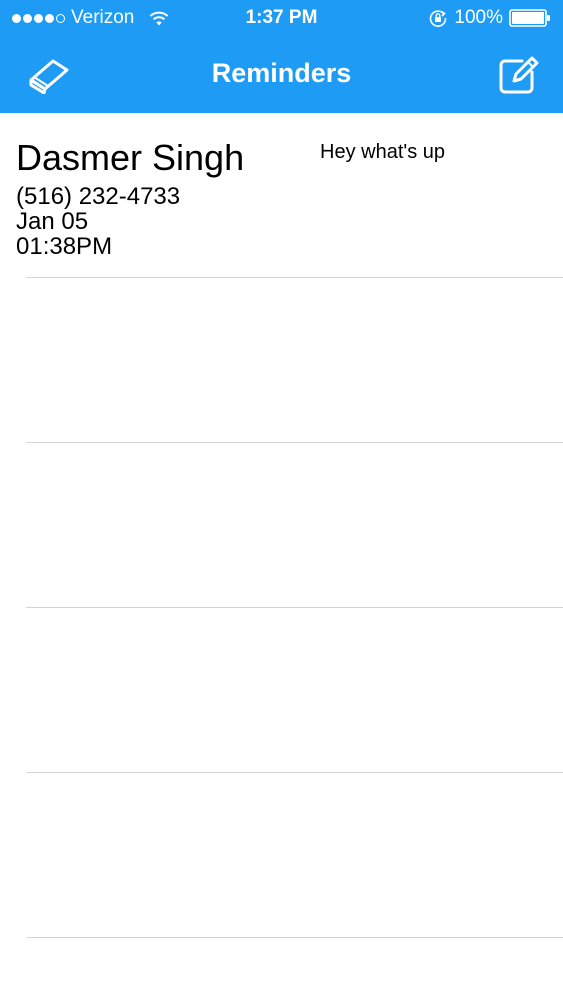 Image resolution: width=563 pixels, height=1000 pixels. Describe the element at coordinates (478, 17) in the screenshot. I see `battery-label: 100%` at that location.